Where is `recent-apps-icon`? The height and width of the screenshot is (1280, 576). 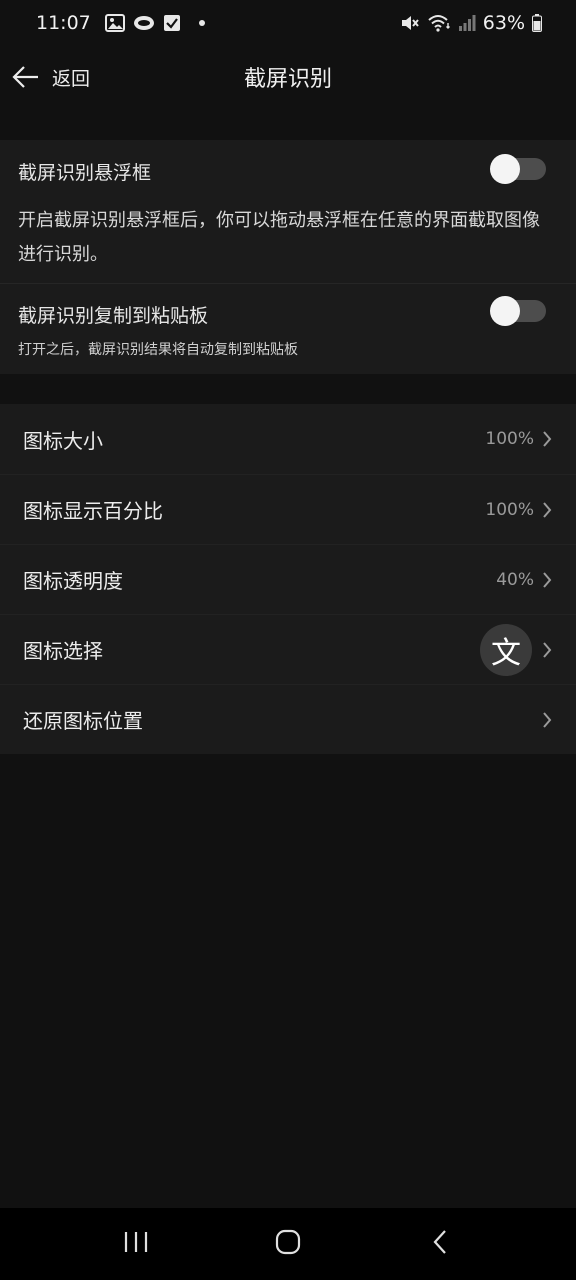 recent-apps-icon is located at coordinates (136, 1244).